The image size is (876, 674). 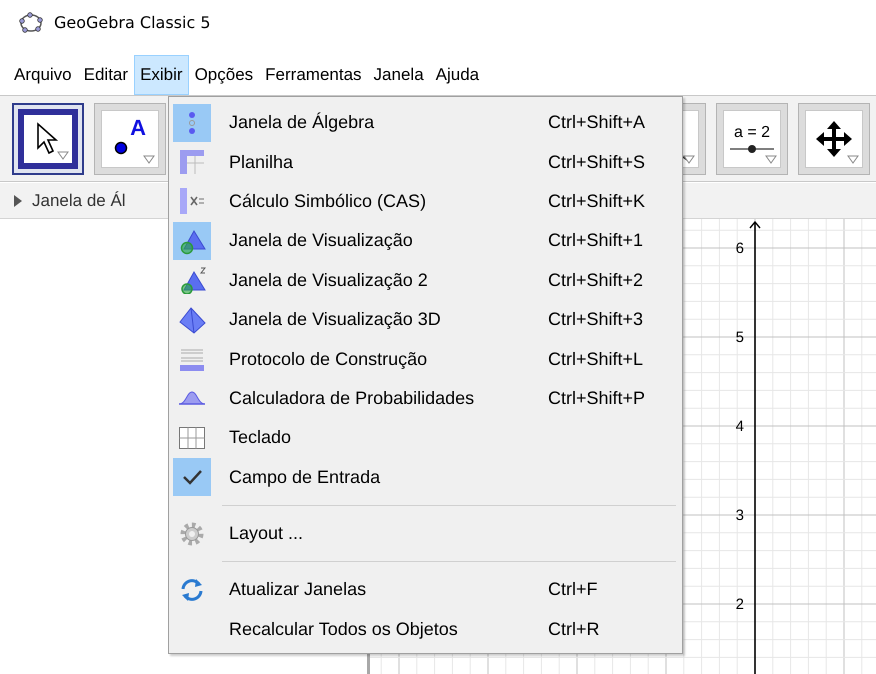 What do you see at coordinates (740, 426) in the screenshot?
I see `axis-label: 4` at bounding box center [740, 426].